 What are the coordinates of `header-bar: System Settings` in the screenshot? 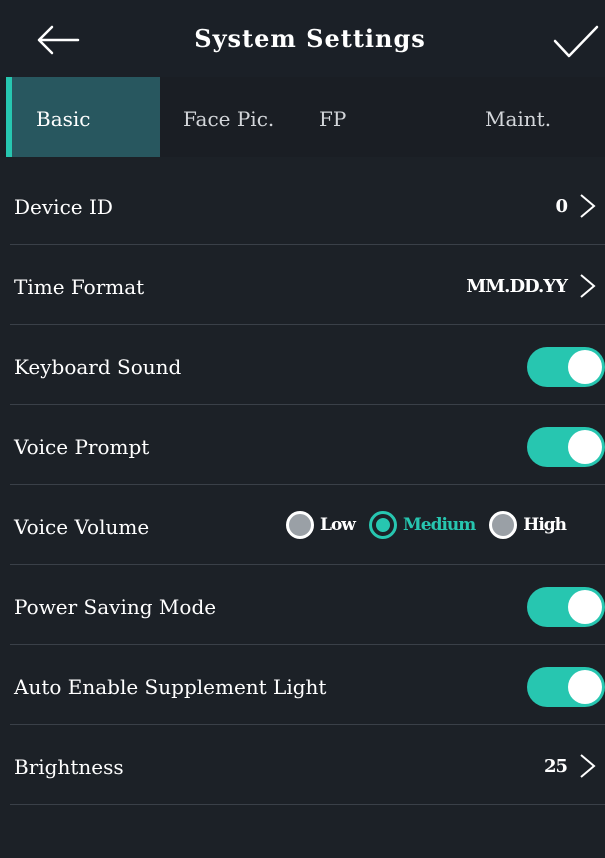 It's located at (302, 38).